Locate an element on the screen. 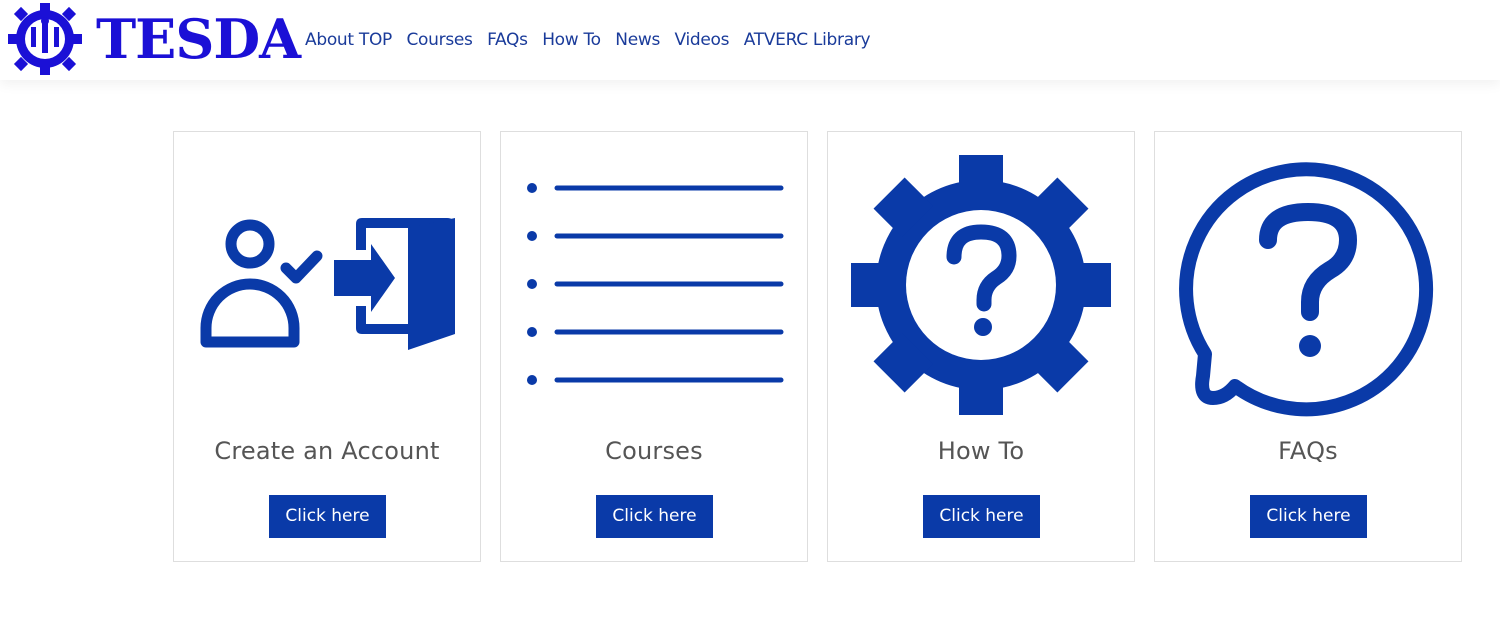 The height and width of the screenshot is (644, 1500). card-create-account: Create an Account Click here is located at coordinates (327, 346).